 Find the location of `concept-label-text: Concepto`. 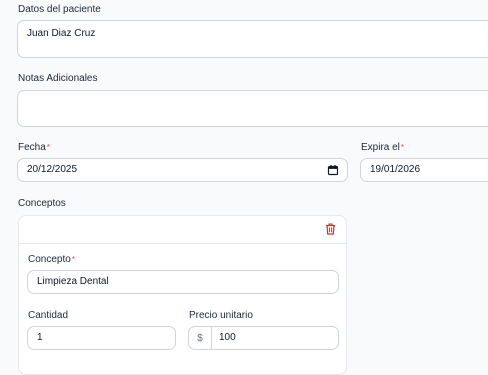

concept-label-text: Concepto is located at coordinates (49, 259).